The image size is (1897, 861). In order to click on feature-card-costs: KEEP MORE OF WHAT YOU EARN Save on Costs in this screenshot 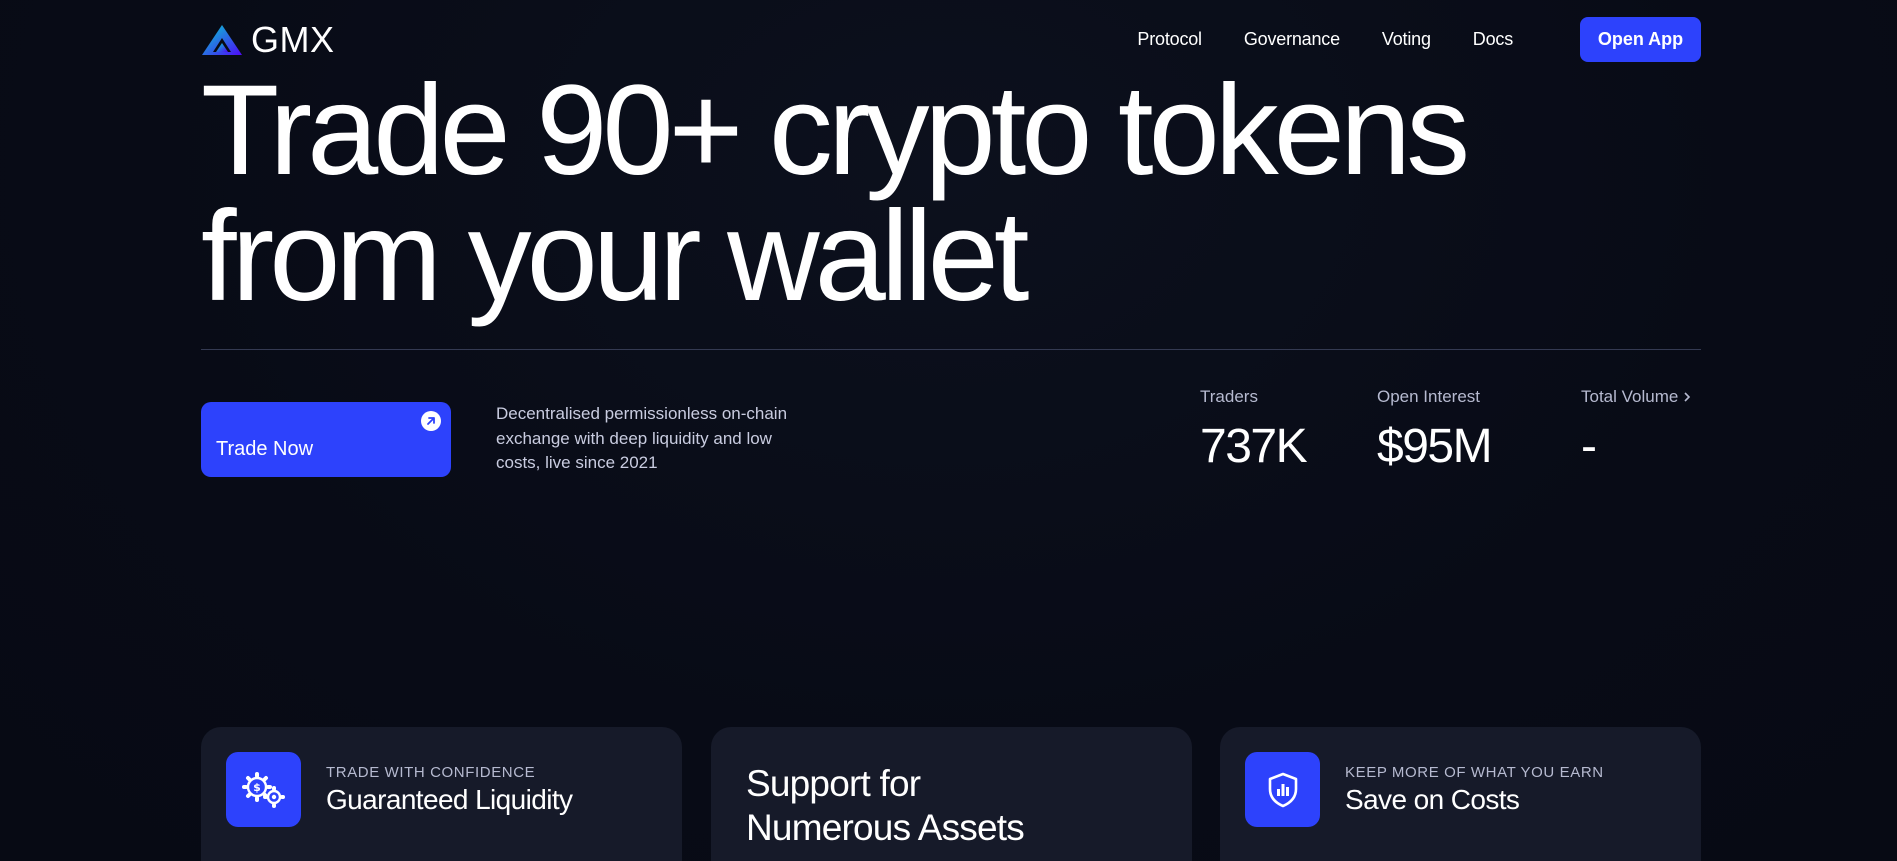, I will do `click(1460, 794)`.